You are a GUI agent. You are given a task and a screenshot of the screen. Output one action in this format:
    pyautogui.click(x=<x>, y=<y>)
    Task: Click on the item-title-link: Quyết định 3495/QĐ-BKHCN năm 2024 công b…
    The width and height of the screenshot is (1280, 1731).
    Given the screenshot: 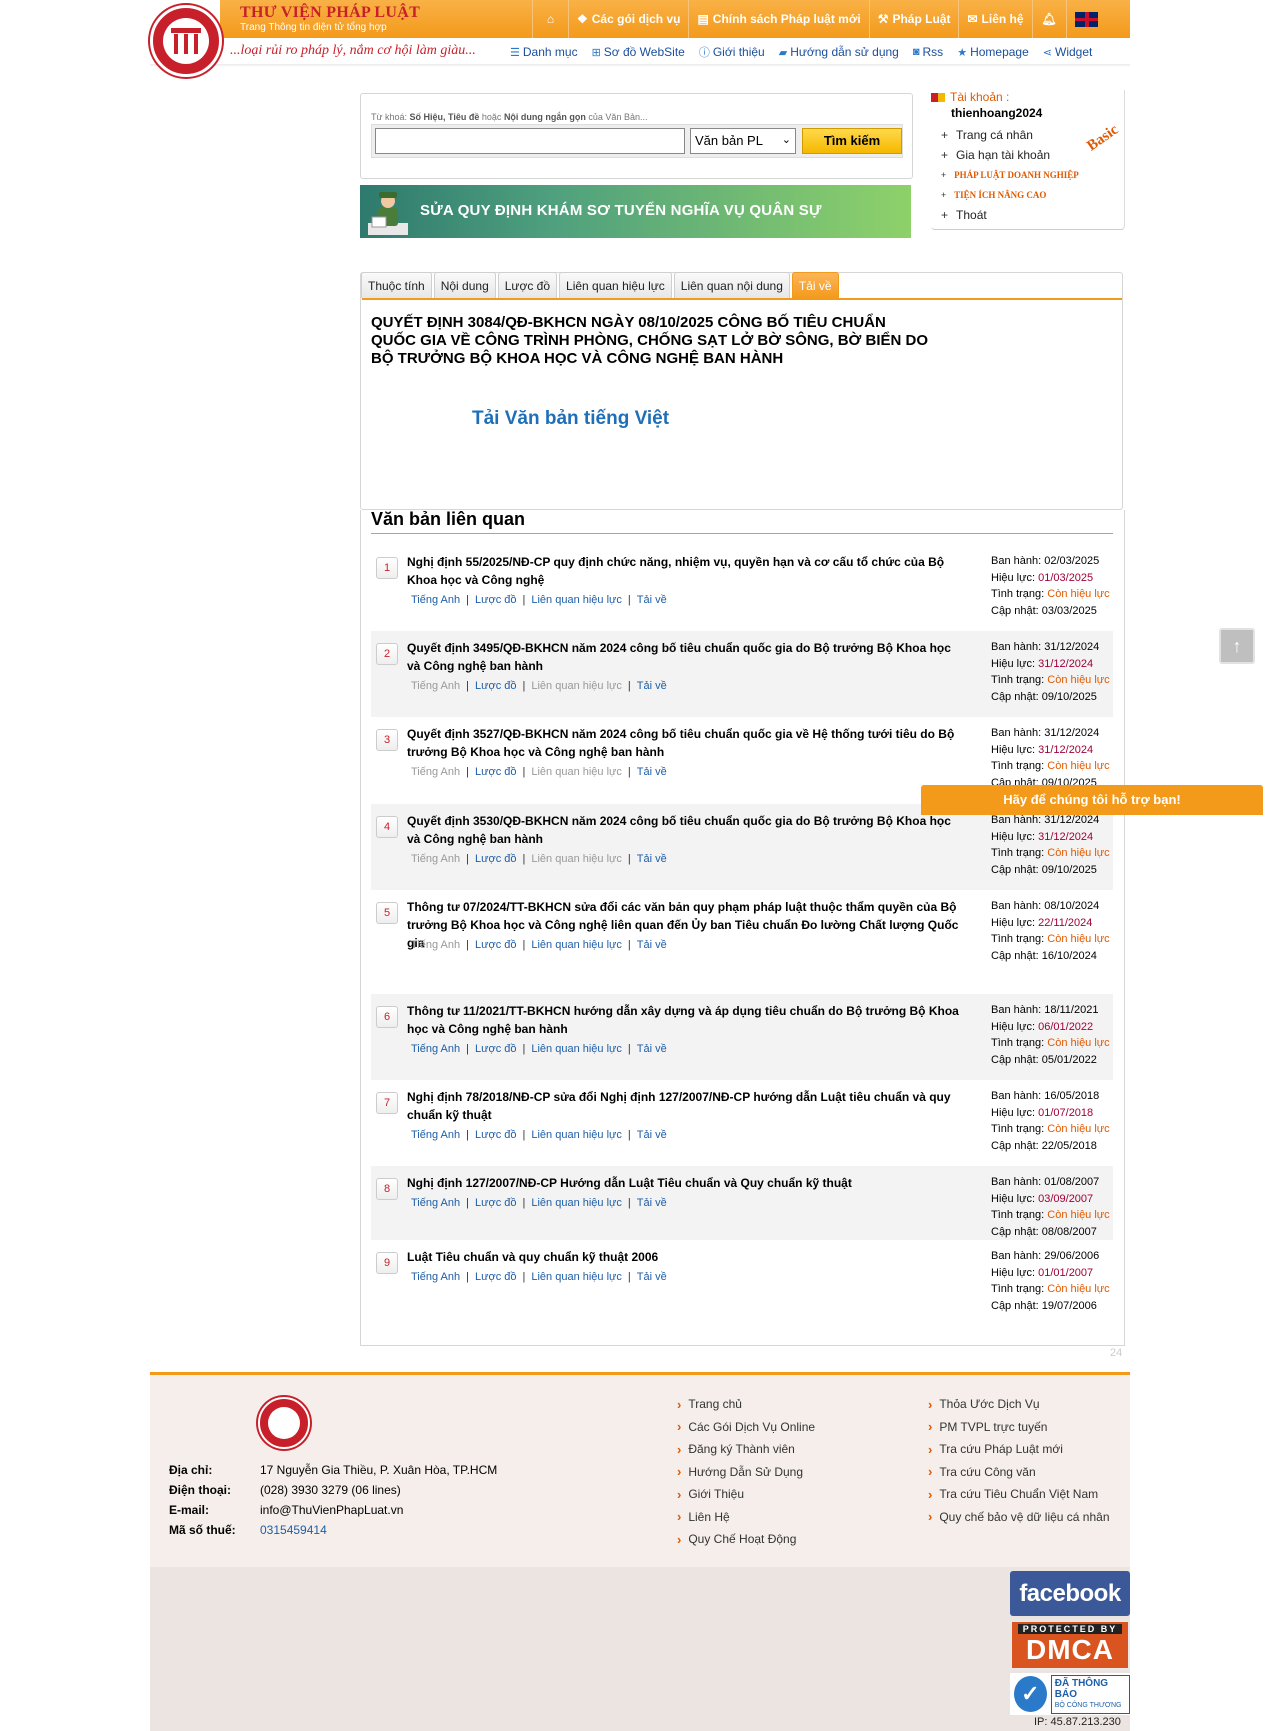 What is the action you would take?
    pyautogui.click(x=687, y=657)
    